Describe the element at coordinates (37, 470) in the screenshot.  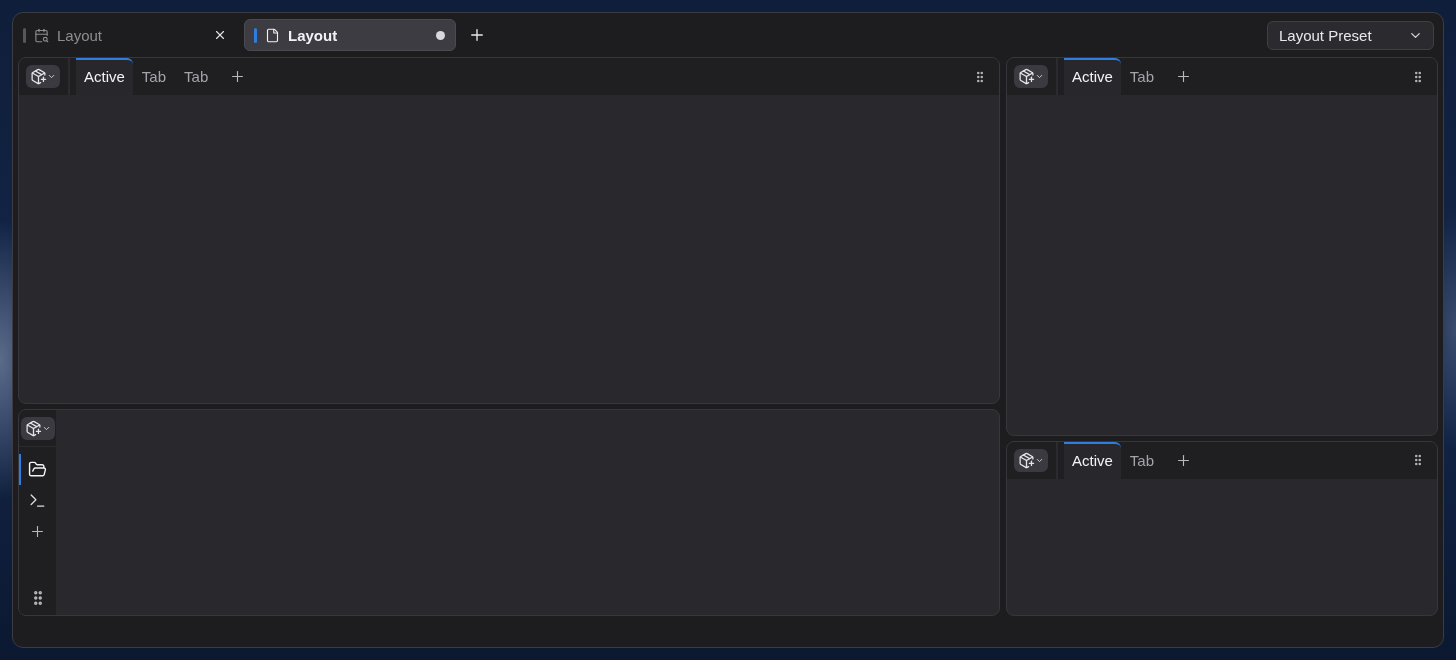
I see `folder-icon` at that location.